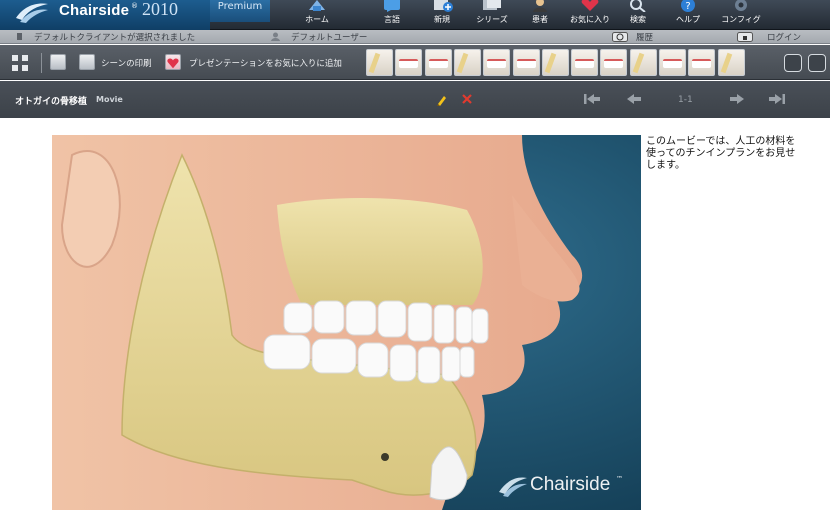 This screenshot has height=510, width=830. What do you see at coordinates (721, 153) in the screenshot?
I see `movie-description: このムービーでは、人工の材料を使ってのチンインプランをお見せします。` at bounding box center [721, 153].